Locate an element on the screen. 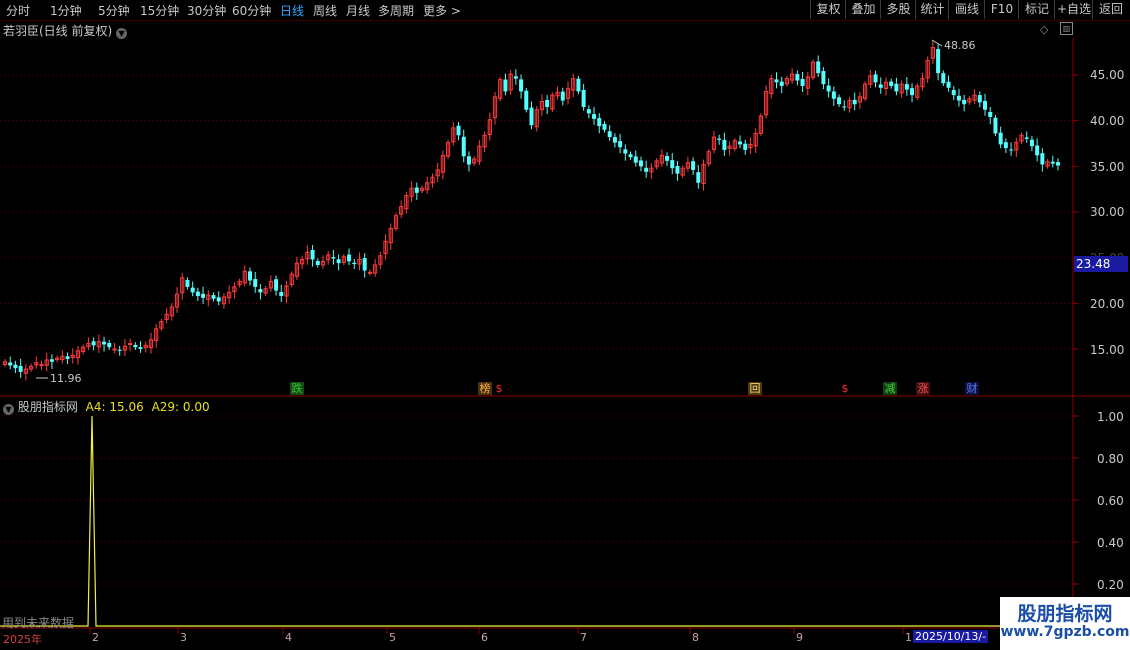 Image resolution: width=1130 pixels, height=650 pixels. indicator-name: 股朋指标网 is located at coordinates (47, 407).